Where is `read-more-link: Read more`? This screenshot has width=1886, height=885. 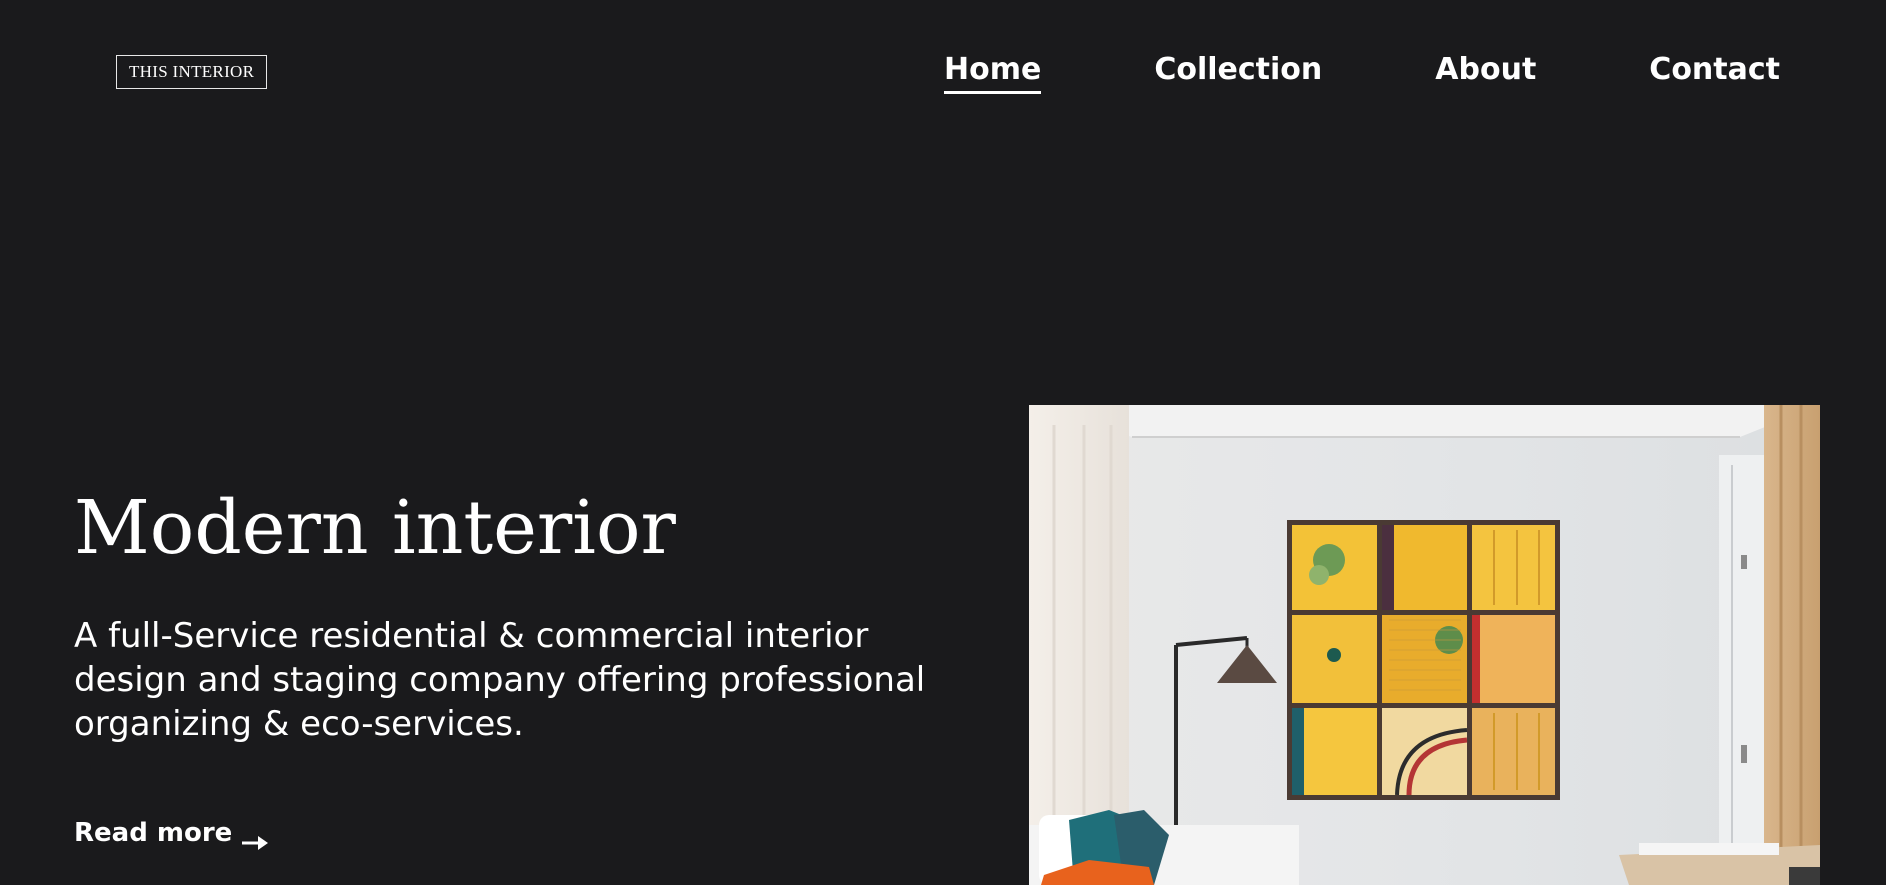
read-more-link: Read more is located at coordinates (171, 833).